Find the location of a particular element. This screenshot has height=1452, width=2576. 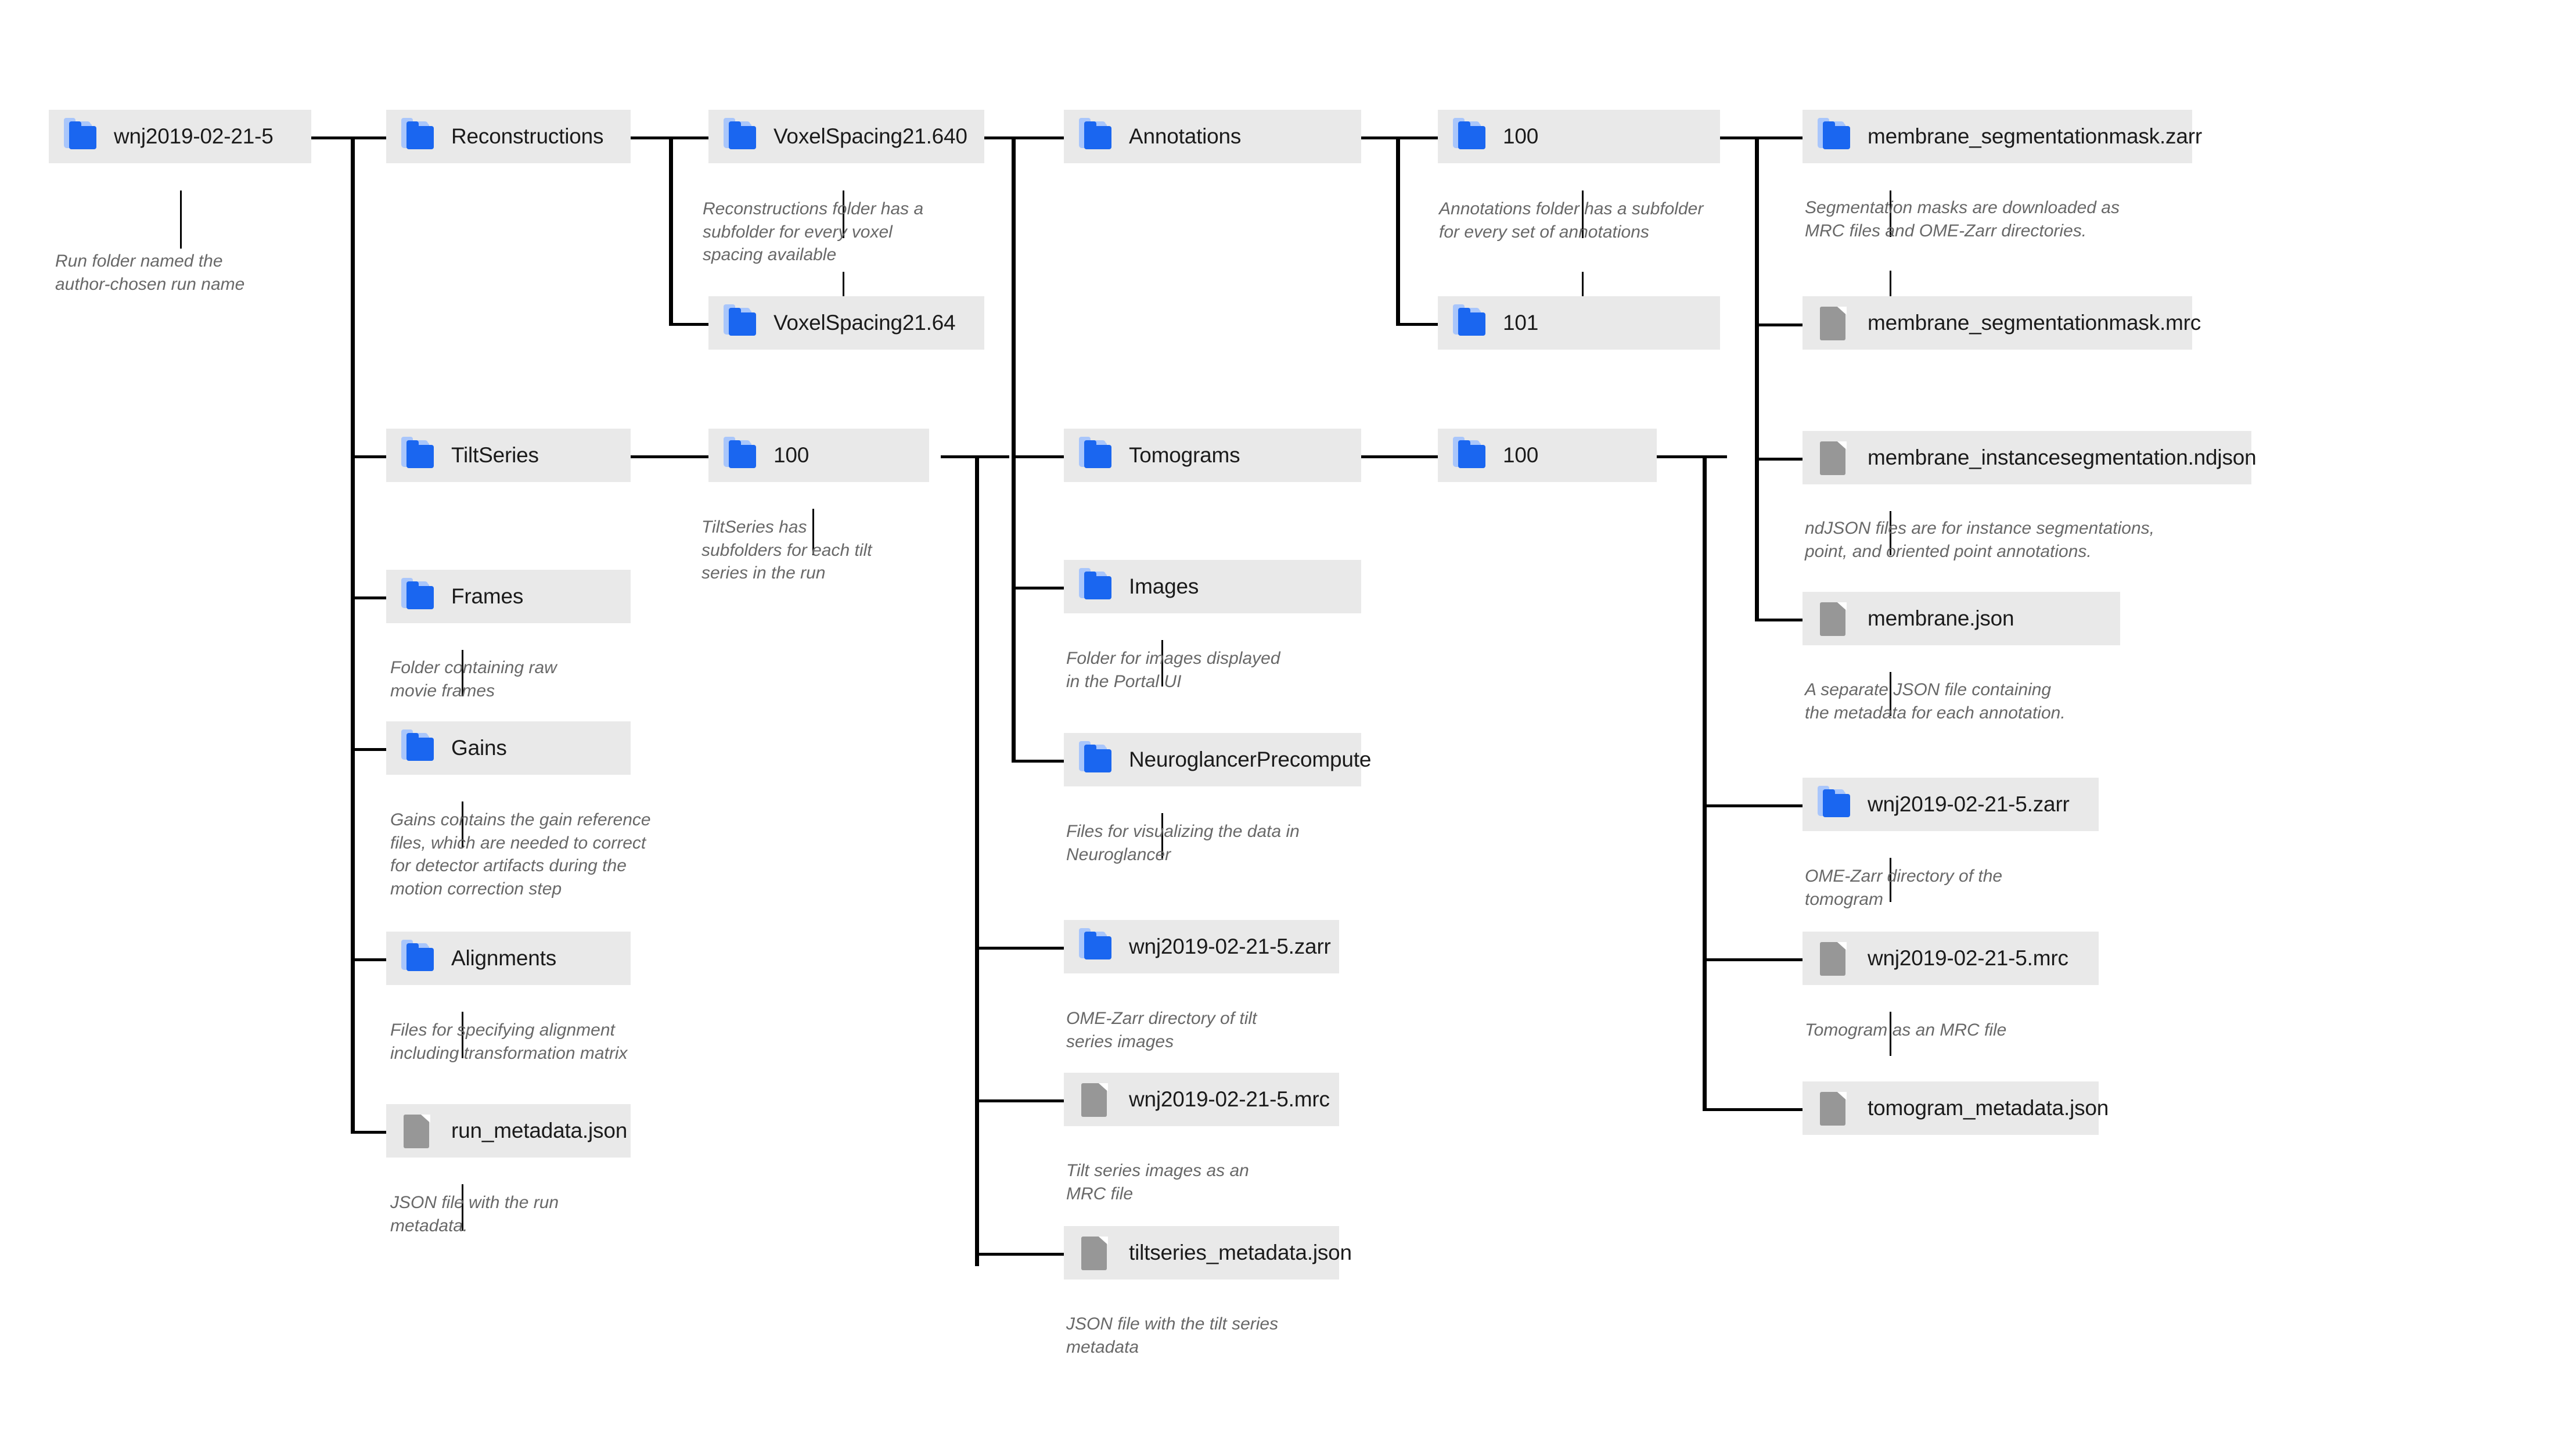

node-tiltseries-mrc: wnj2019-02-21-5.mrc is located at coordinates (1201, 1099).